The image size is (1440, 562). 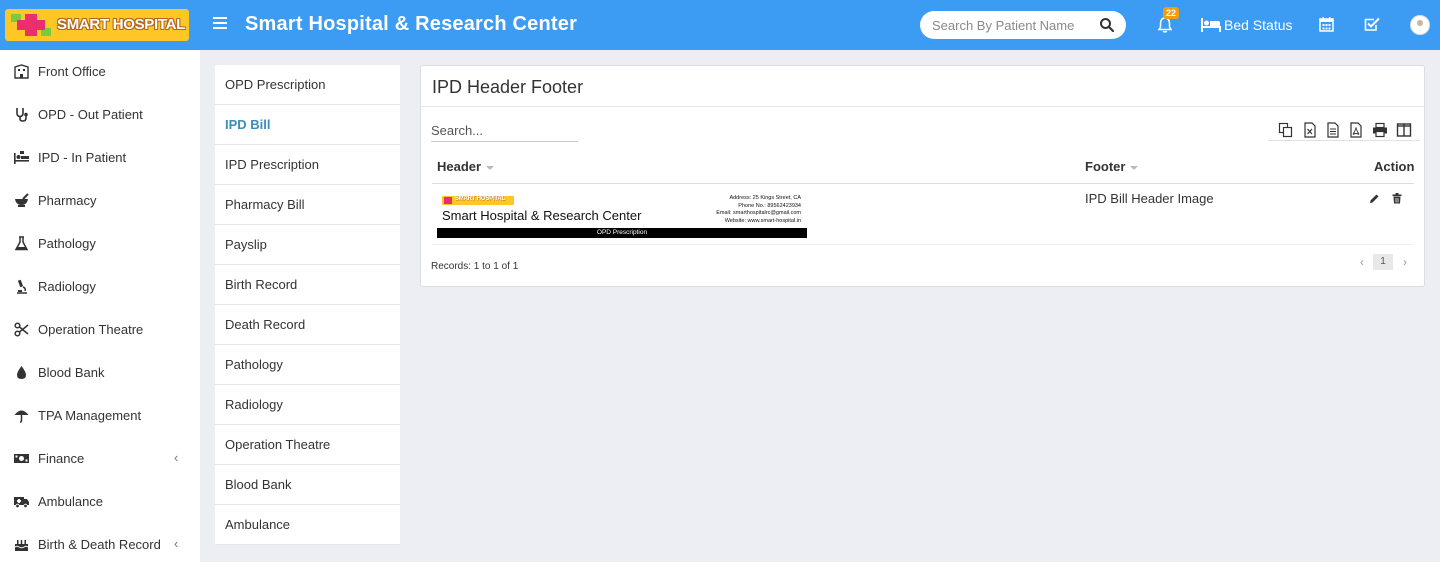 What do you see at coordinates (67, 243) in the screenshot?
I see `sidebar-item-label: Pathology` at bounding box center [67, 243].